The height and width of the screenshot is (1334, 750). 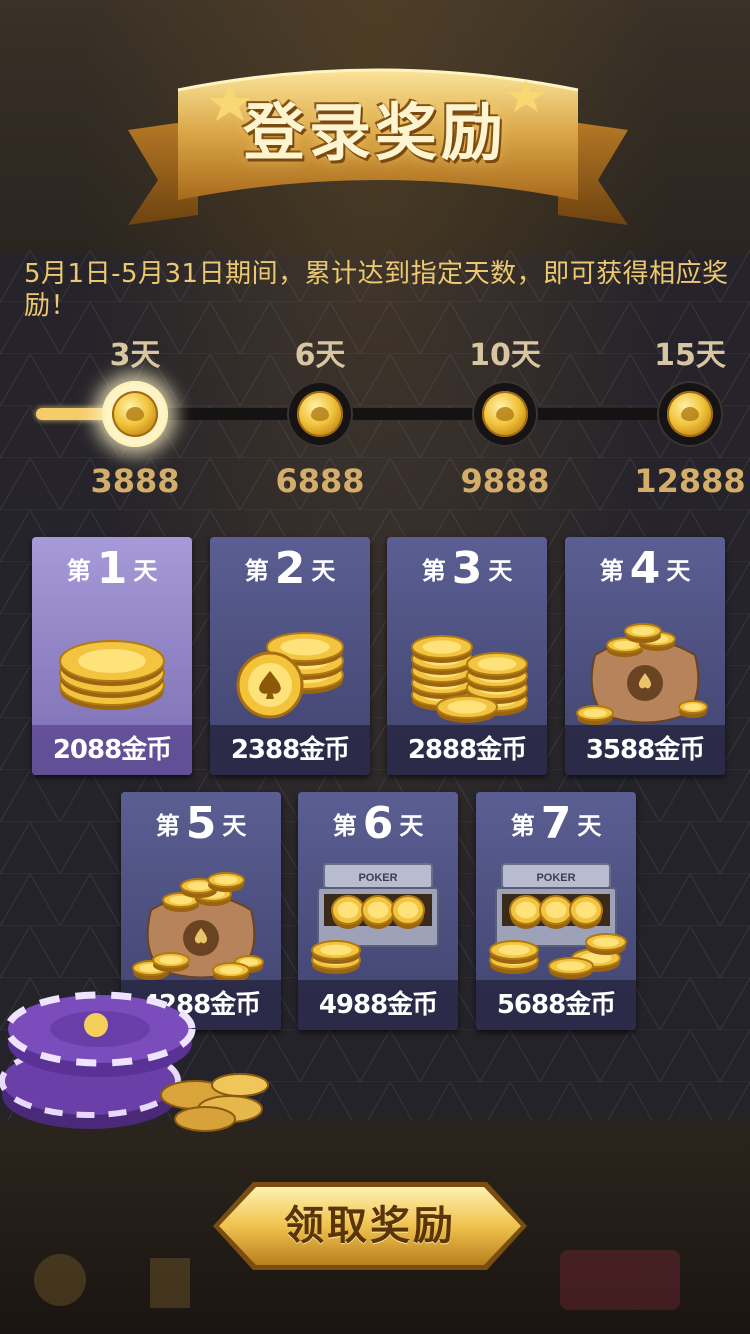 I want to click on milestone-day-label: 3天, so click(x=135, y=355).